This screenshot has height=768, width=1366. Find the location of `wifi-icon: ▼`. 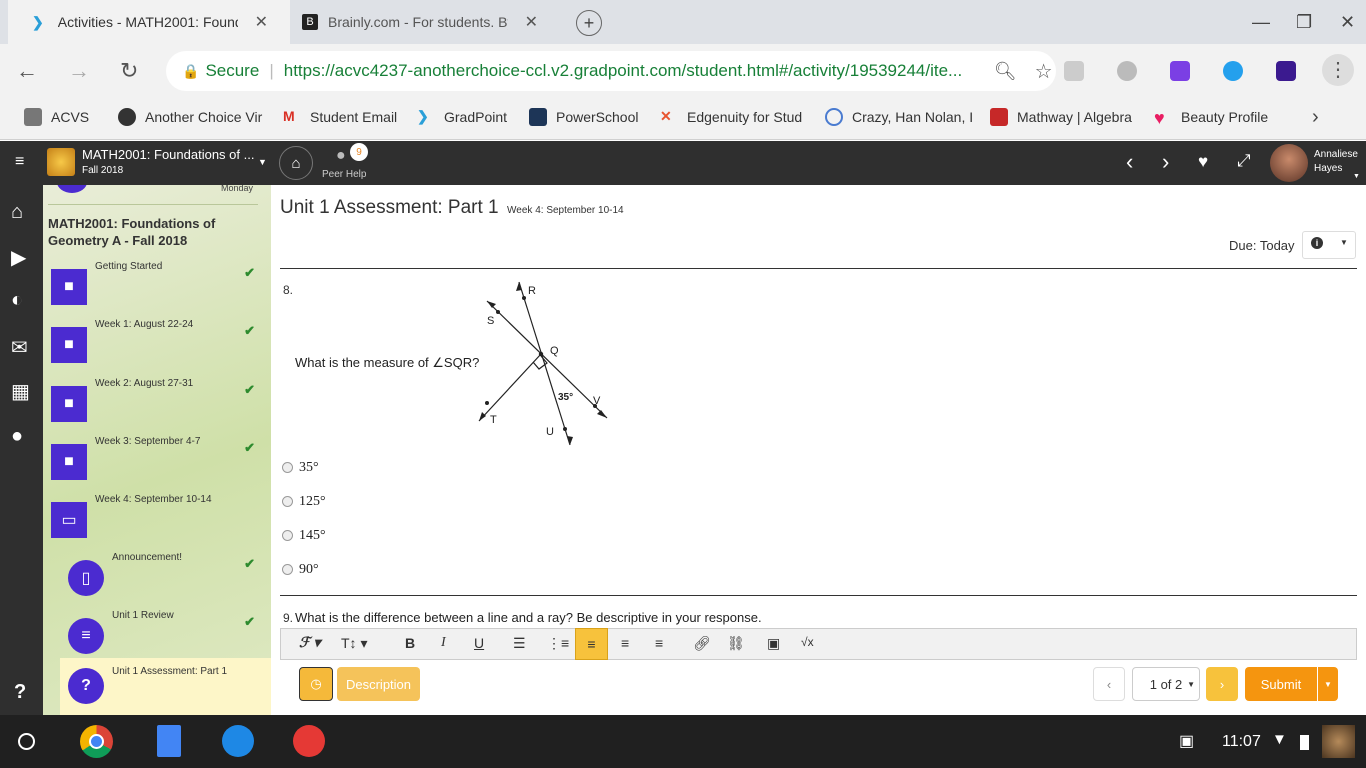

wifi-icon: ▼ is located at coordinates (1279, 739).